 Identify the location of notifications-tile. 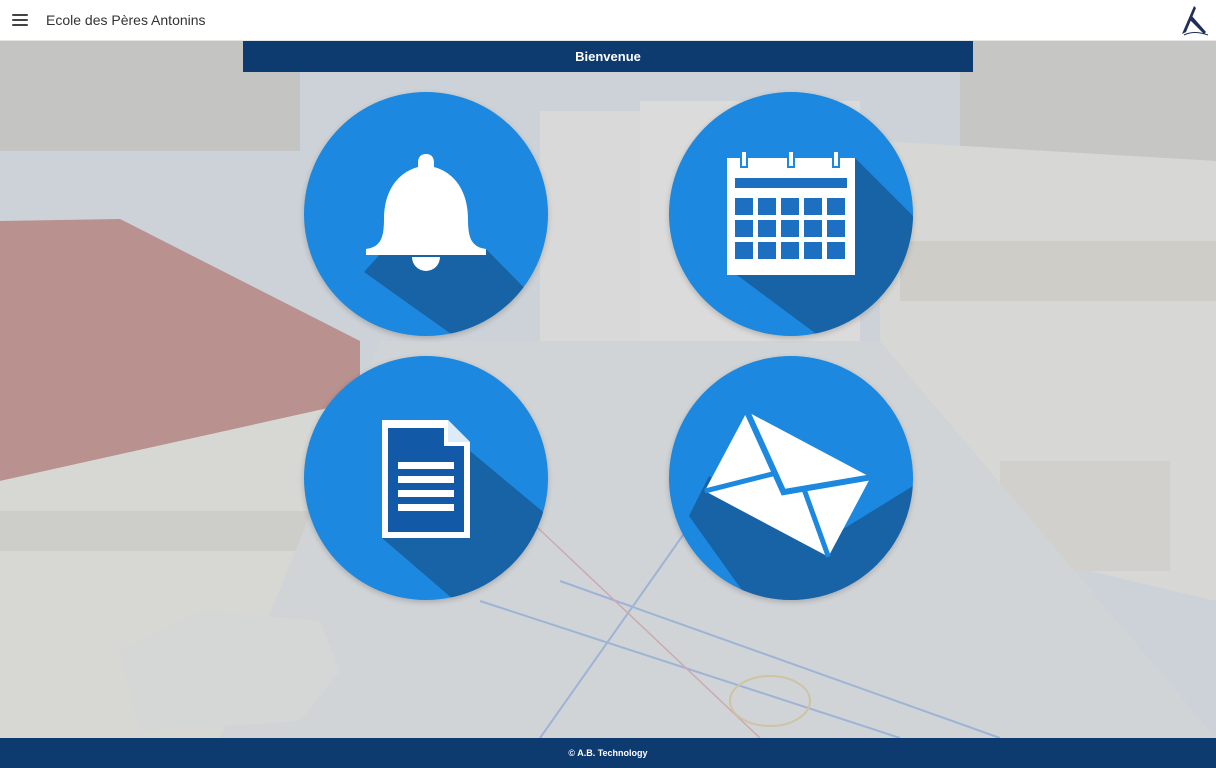
(426, 214).